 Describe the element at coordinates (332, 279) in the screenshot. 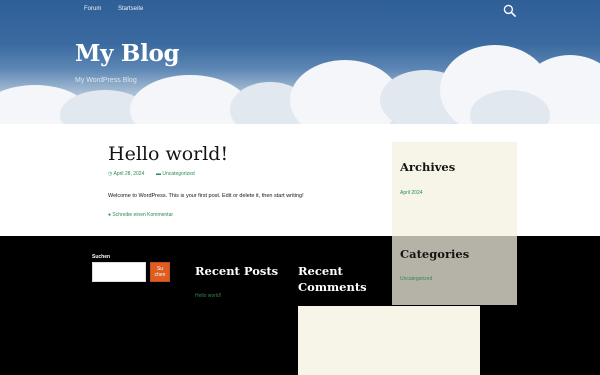

I see `recent-comments-title: Recent Comments` at that location.